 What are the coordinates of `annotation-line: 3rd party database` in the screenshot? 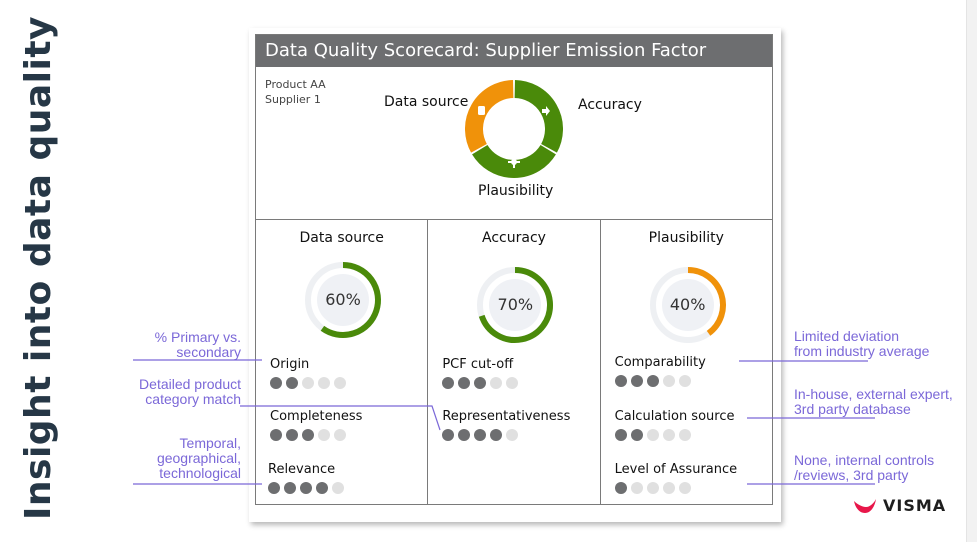 It's located at (852, 409).